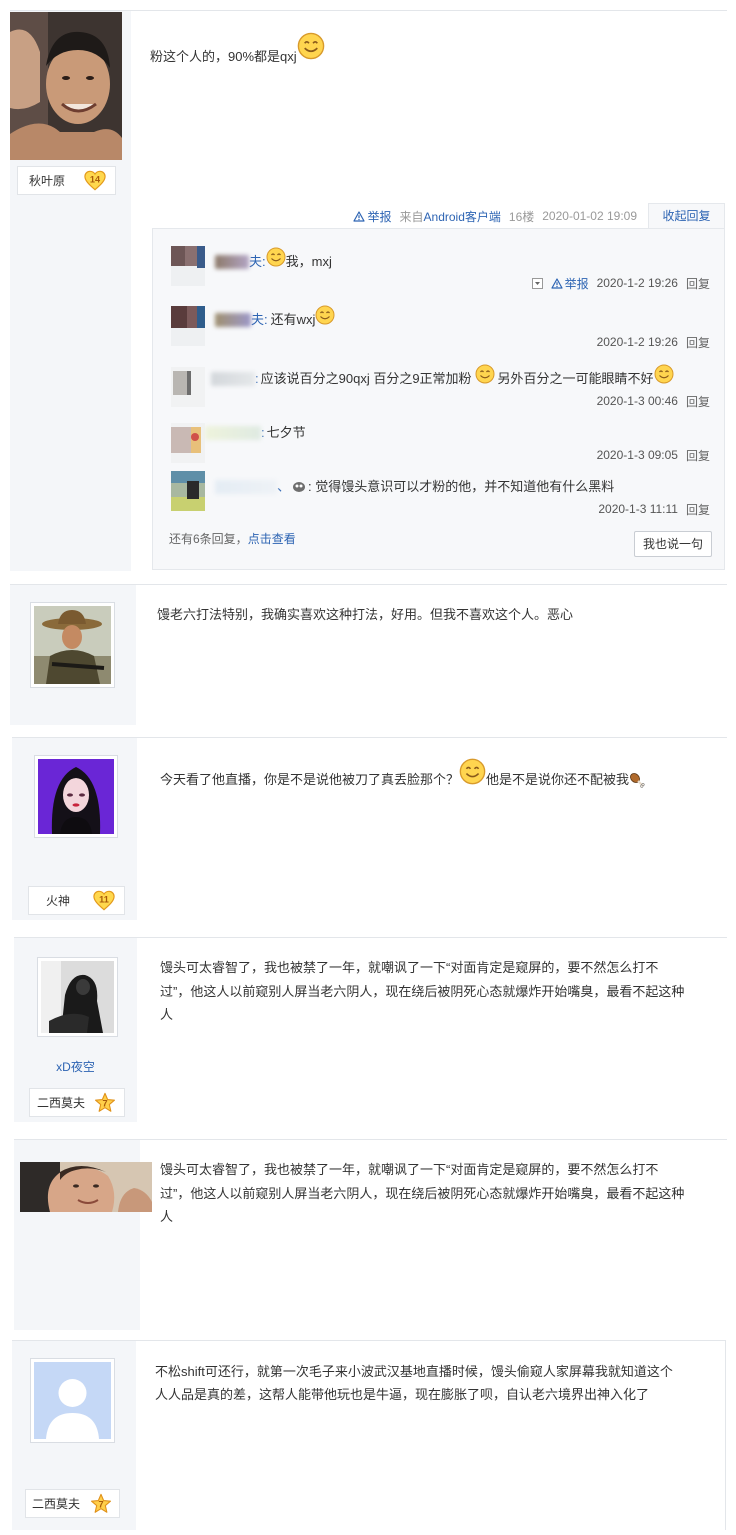  Describe the element at coordinates (293, 319) in the screenshot. I see `reply-text: 还有wxj` at that location.